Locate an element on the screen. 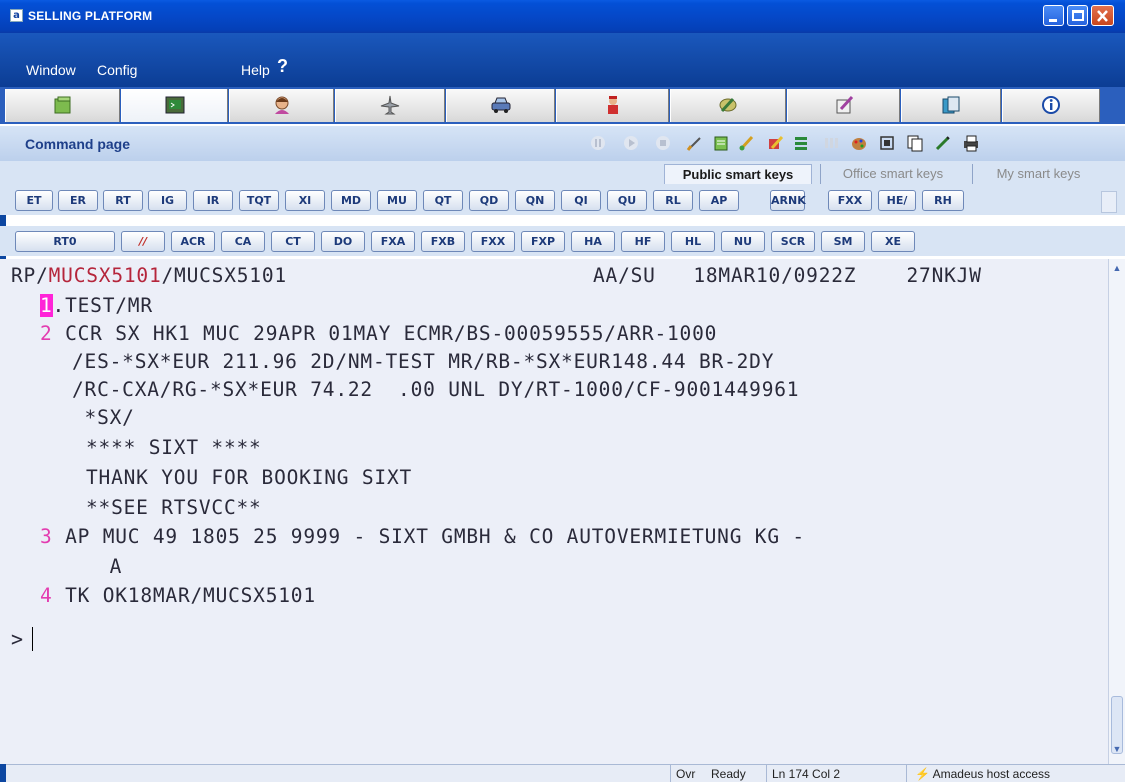 The width and height of the screenshot is (1125, 782). pnr-line: **SEE RTSVCC** is located at coordinates (174, 507).